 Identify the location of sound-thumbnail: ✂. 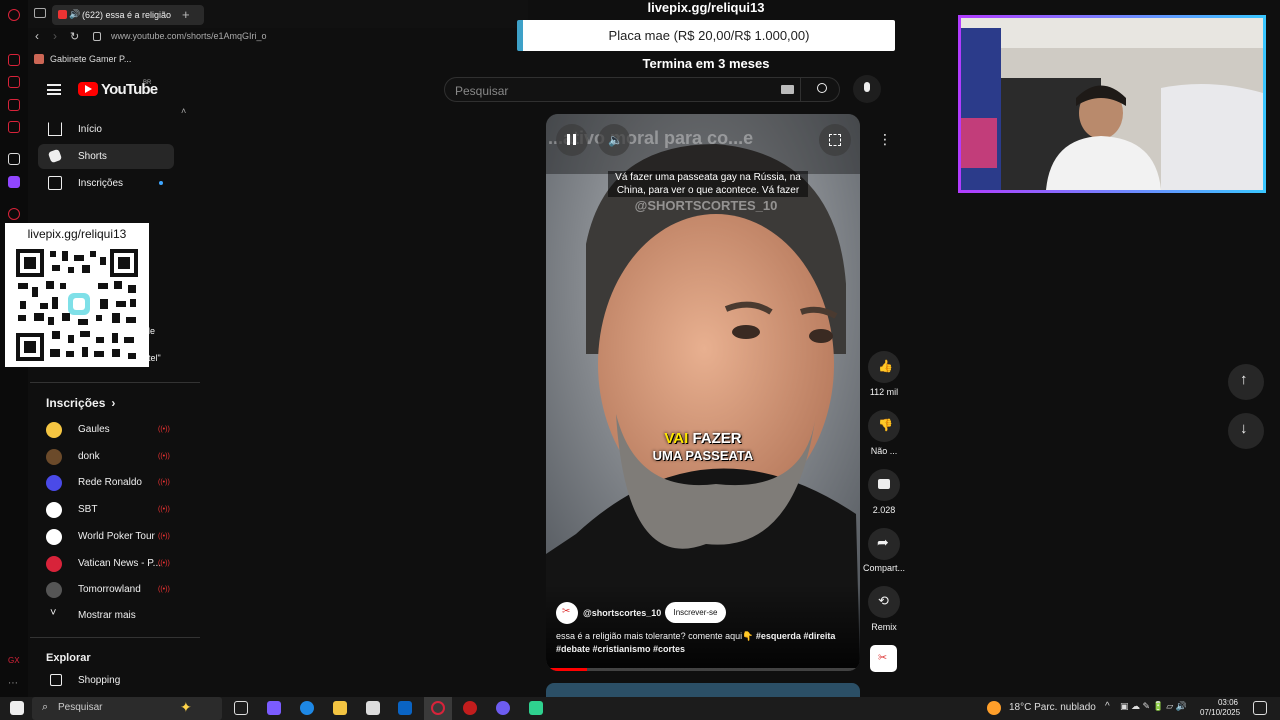
(883, 658).